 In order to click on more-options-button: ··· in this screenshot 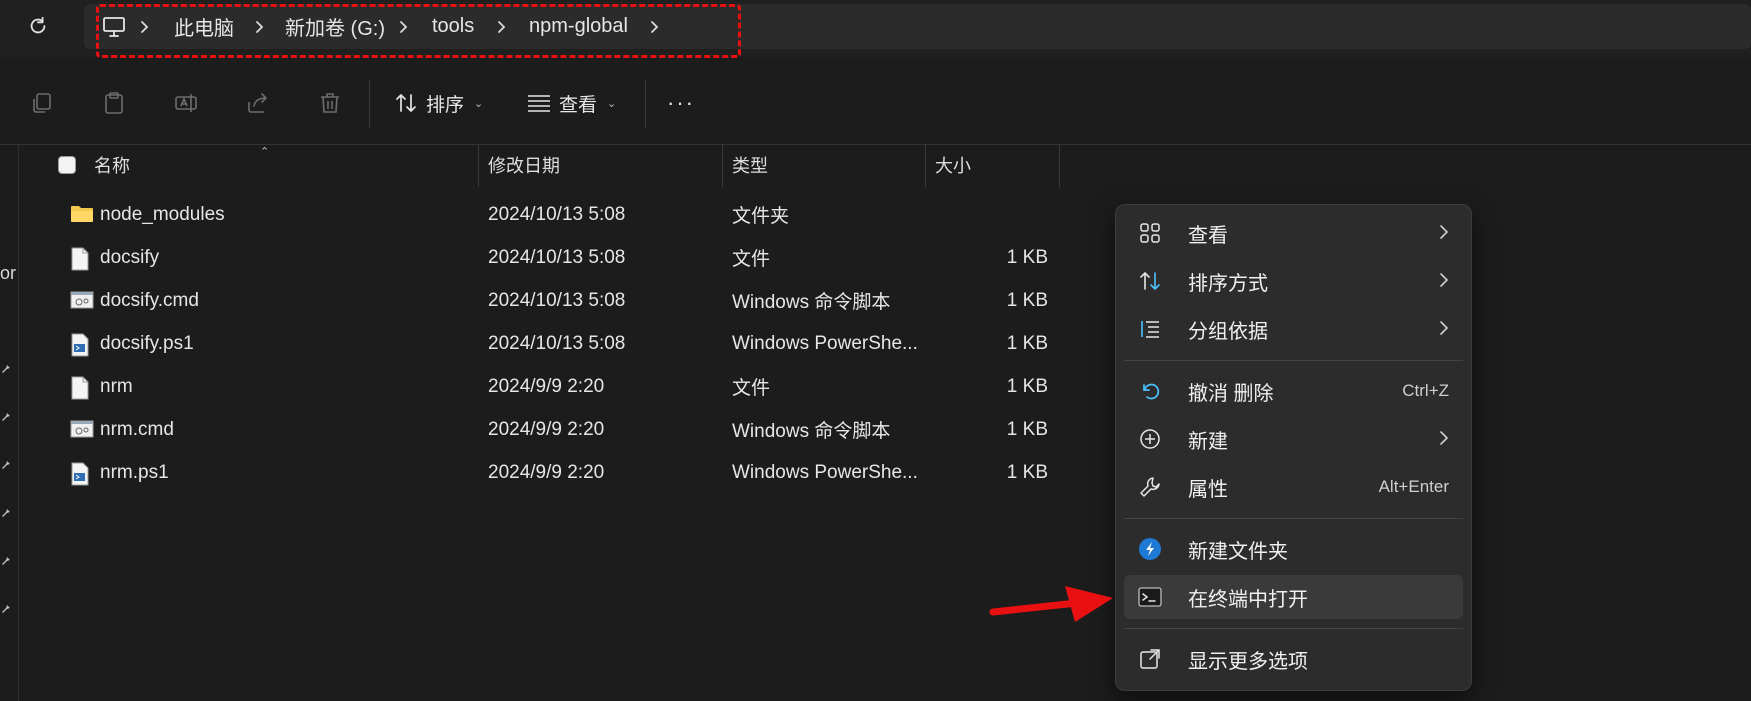, I will do `click(681, 103)`.